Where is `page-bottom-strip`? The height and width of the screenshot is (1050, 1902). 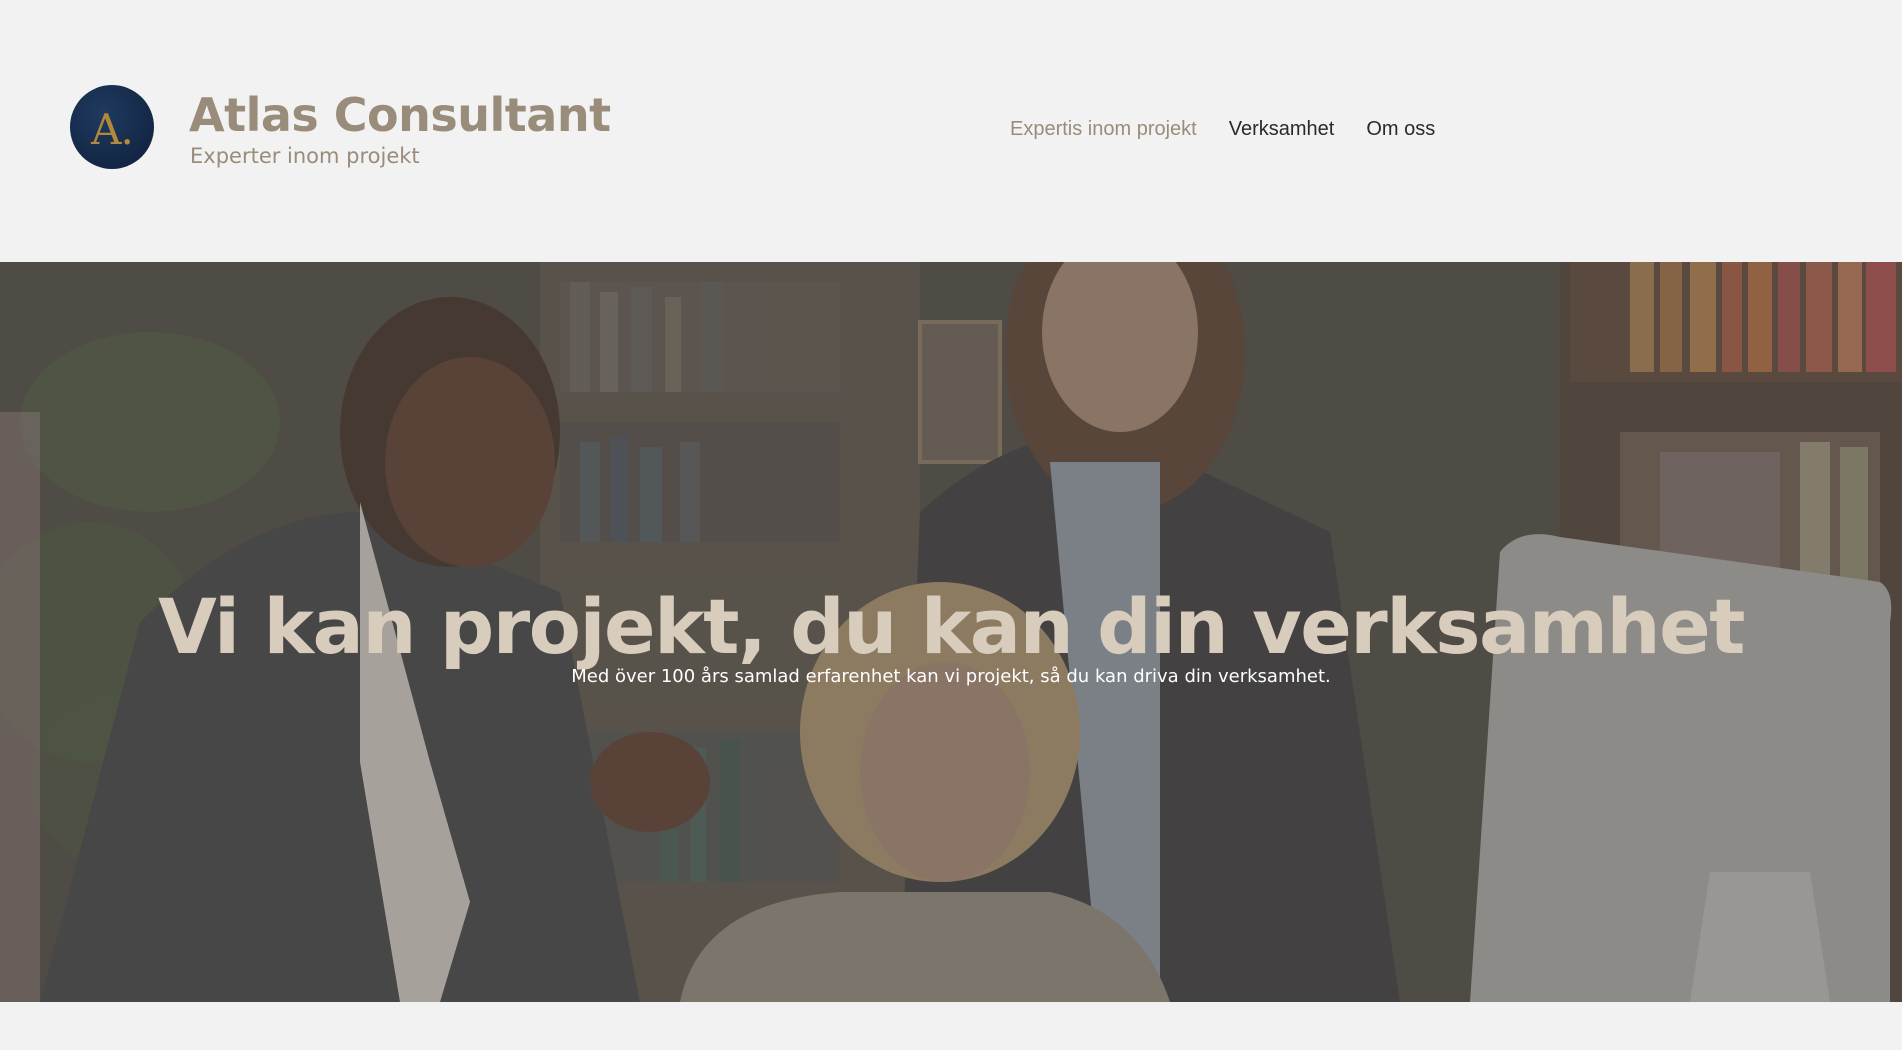 page-bottom-strip is located at coordinates (951, 1026).